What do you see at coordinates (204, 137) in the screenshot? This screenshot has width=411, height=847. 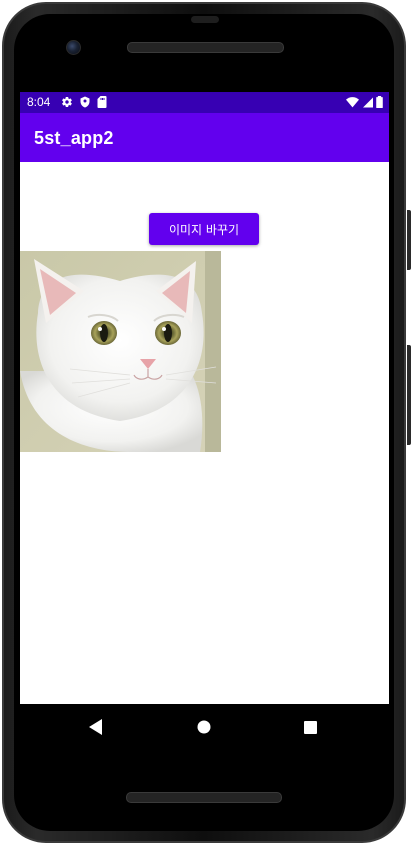 I see `app-bar: 5st_app2` at bounding box center [204, 137].